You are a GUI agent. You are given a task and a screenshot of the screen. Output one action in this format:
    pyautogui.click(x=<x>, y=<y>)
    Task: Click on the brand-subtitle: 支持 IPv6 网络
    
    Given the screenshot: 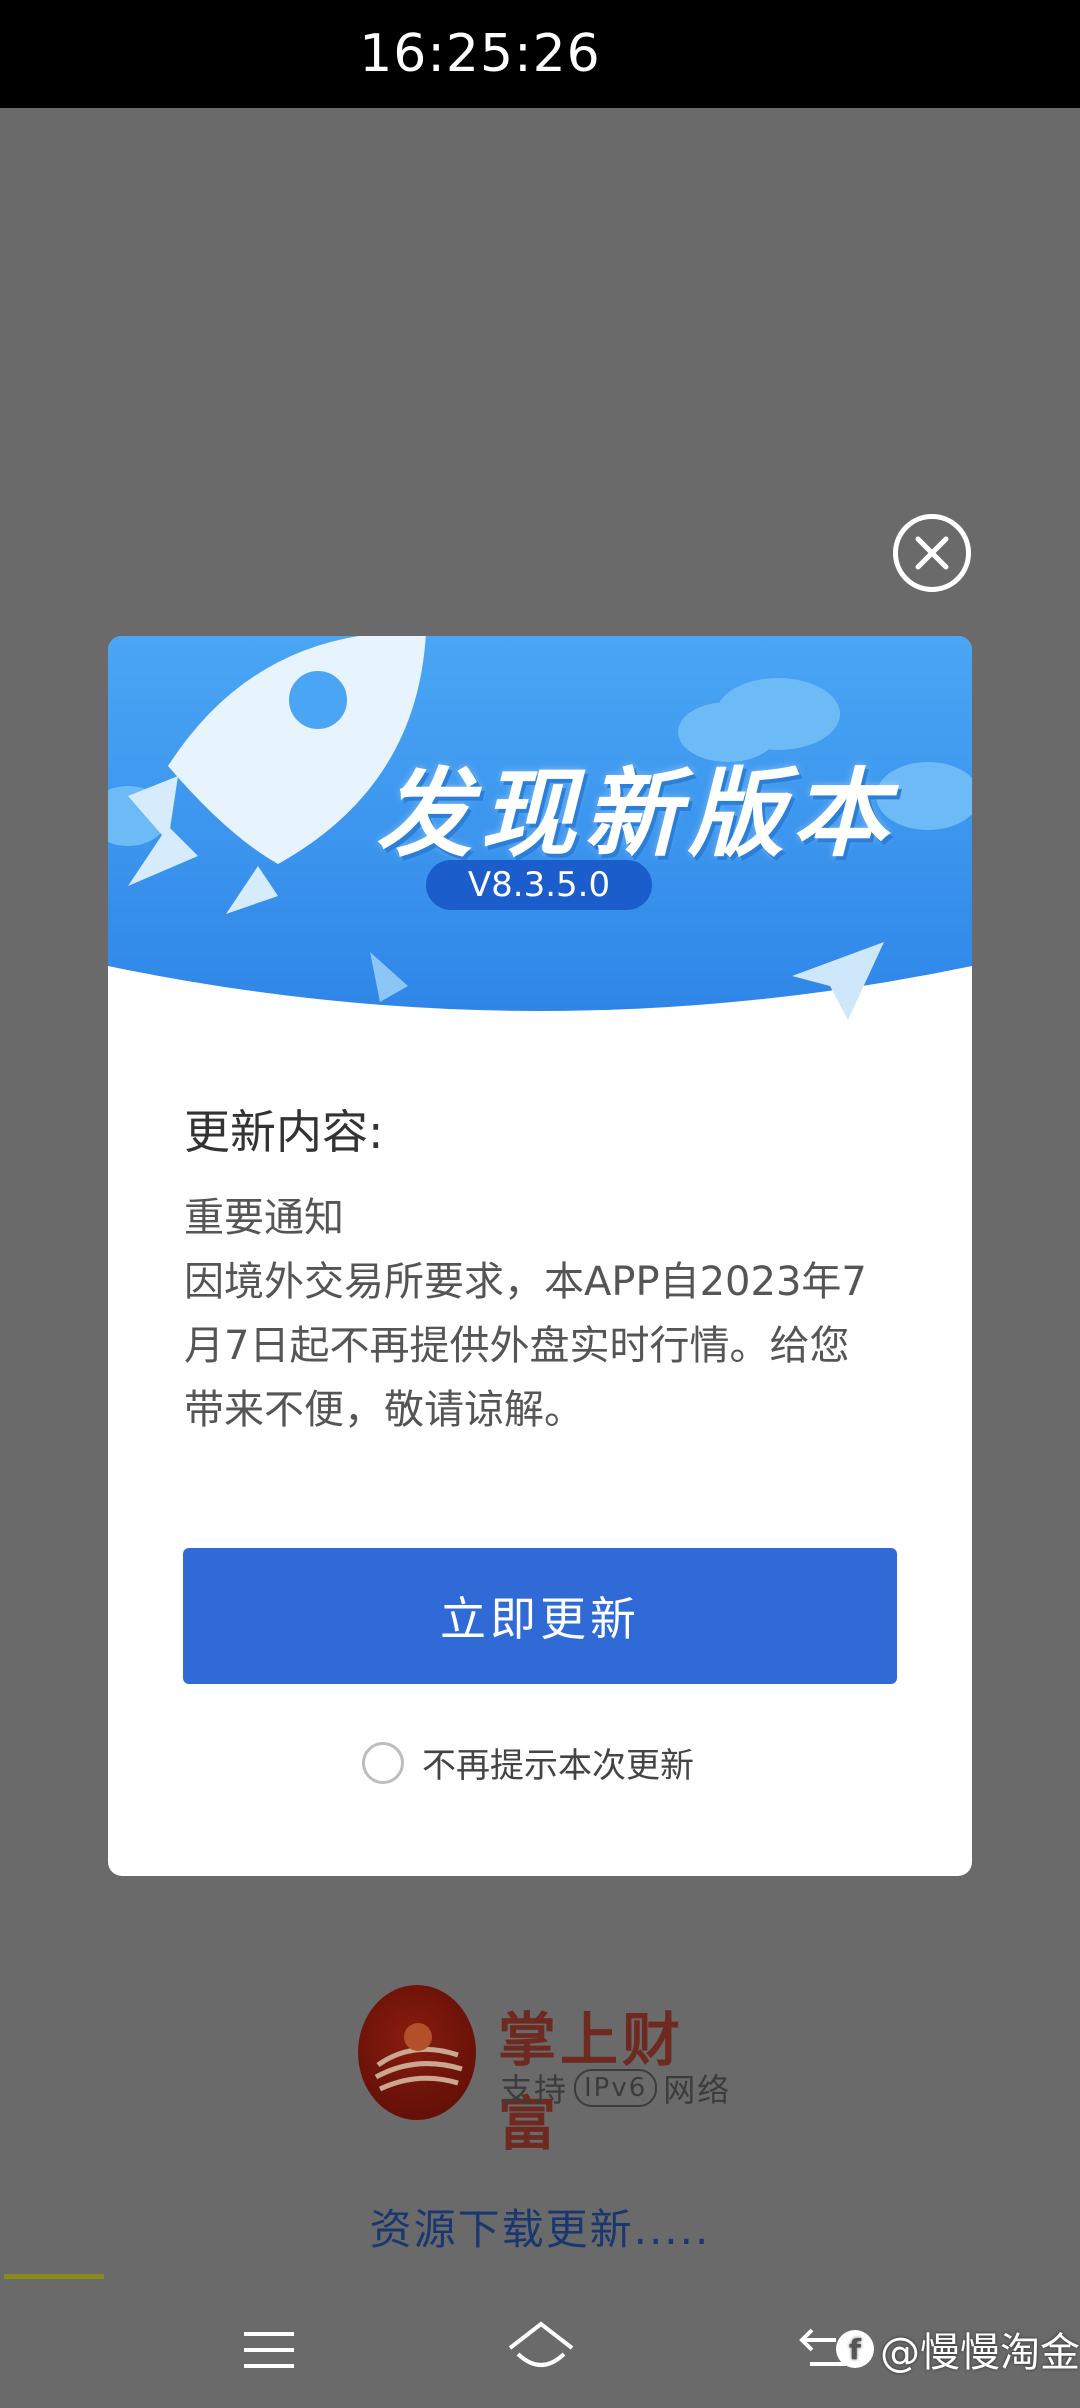 What is the action you would take?
    pyautogui.click(x=615, y=2088)
    